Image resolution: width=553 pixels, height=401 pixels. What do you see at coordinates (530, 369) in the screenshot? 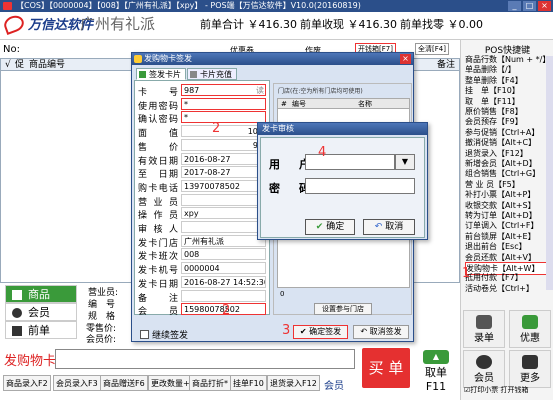
I see `more-button: 更多` at bounding box center [530, 369].